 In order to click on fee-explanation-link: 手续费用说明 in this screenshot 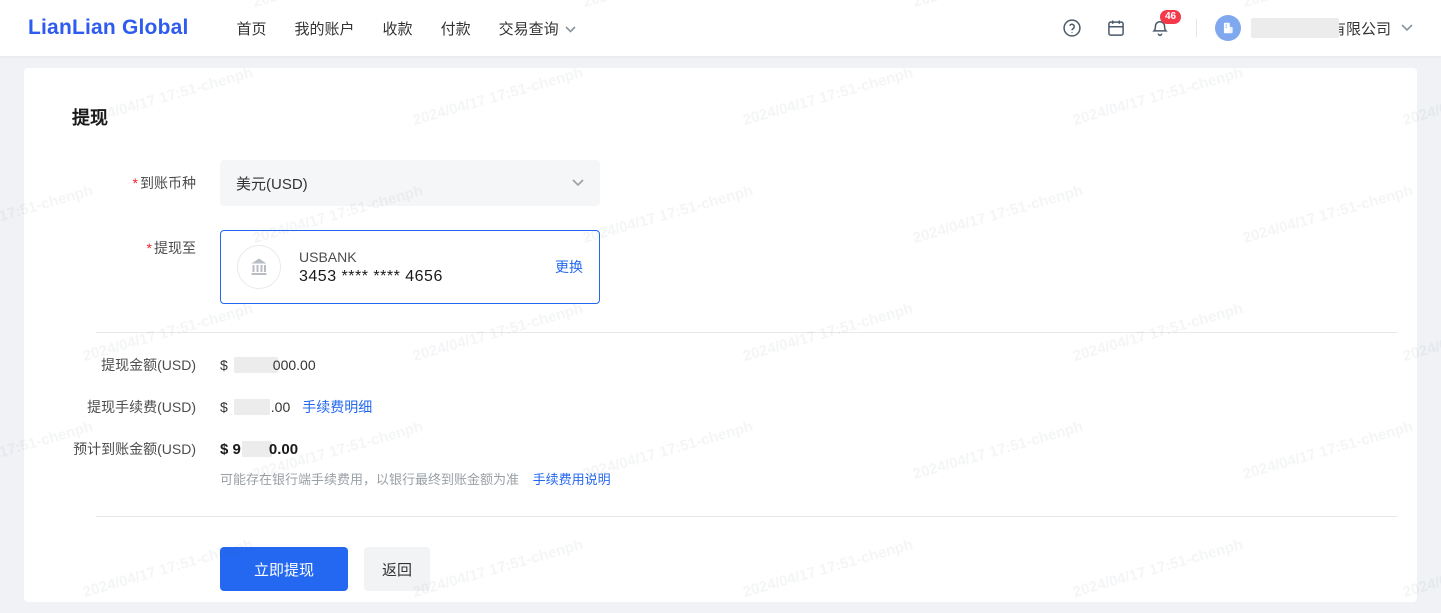, I will do `click(572, 479)`.